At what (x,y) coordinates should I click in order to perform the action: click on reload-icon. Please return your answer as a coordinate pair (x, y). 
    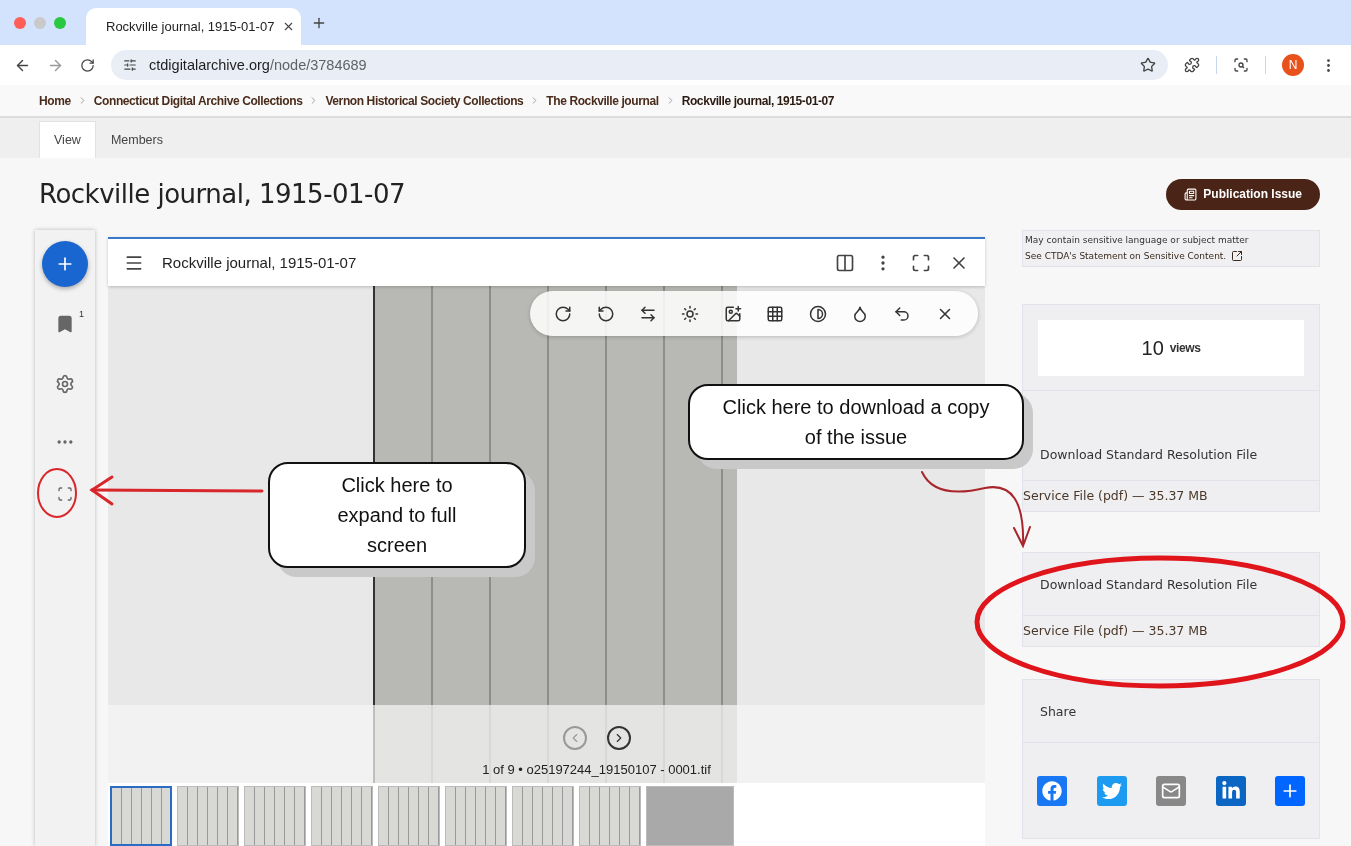
    Looking at the image, I should click on (87, 65).